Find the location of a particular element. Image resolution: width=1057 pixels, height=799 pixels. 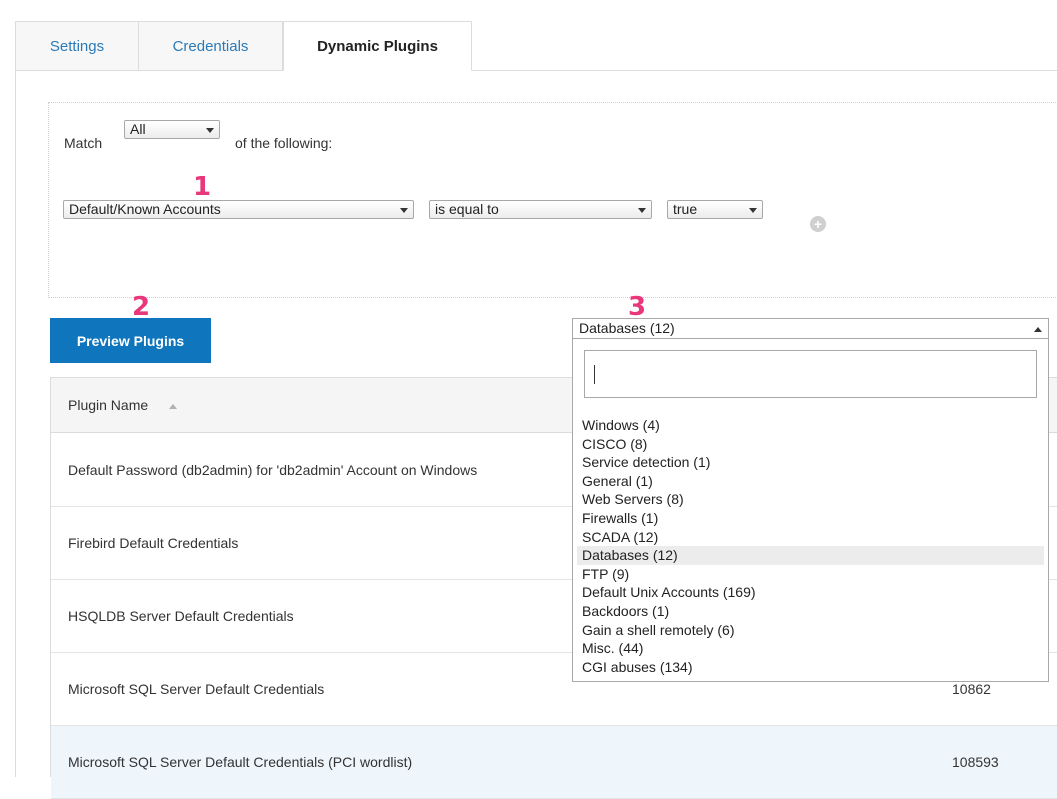

text-cursor is located at coordinates (594, 374).